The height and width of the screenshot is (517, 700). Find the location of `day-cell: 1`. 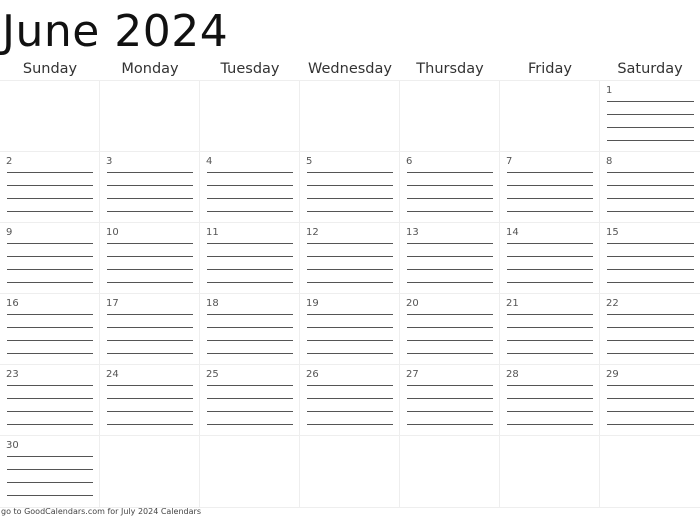

day-cell: 1 is located at coordinates (650, 116).